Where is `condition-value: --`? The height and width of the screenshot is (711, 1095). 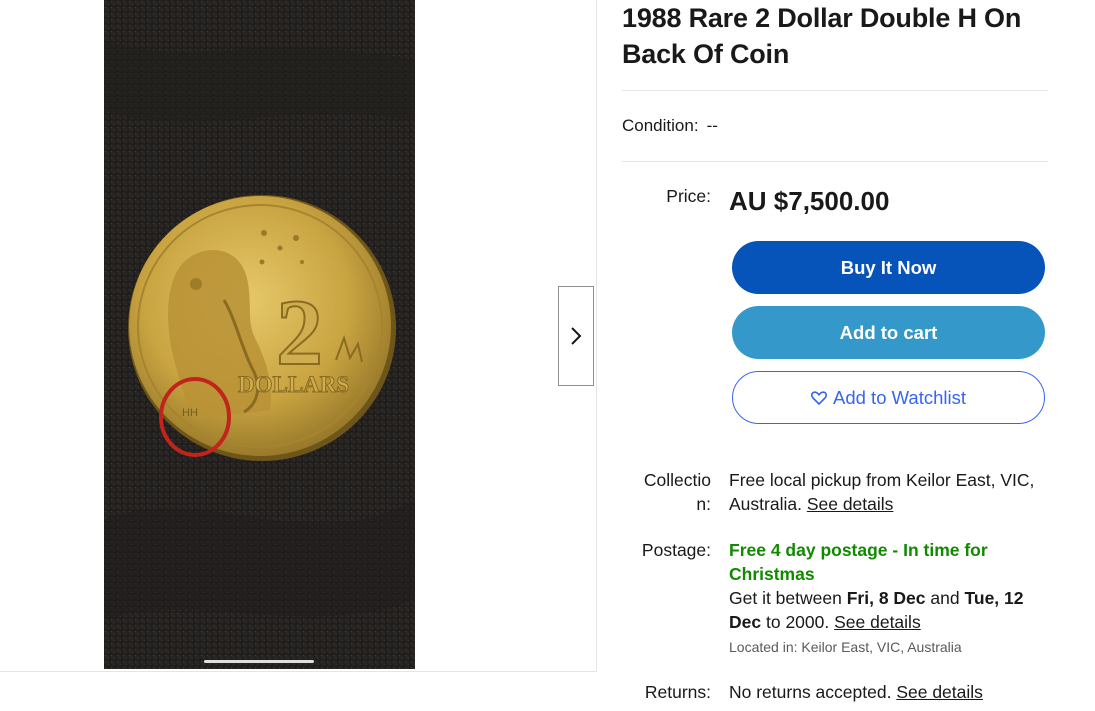
condition-value: -- is located at coordinates (712, 125).